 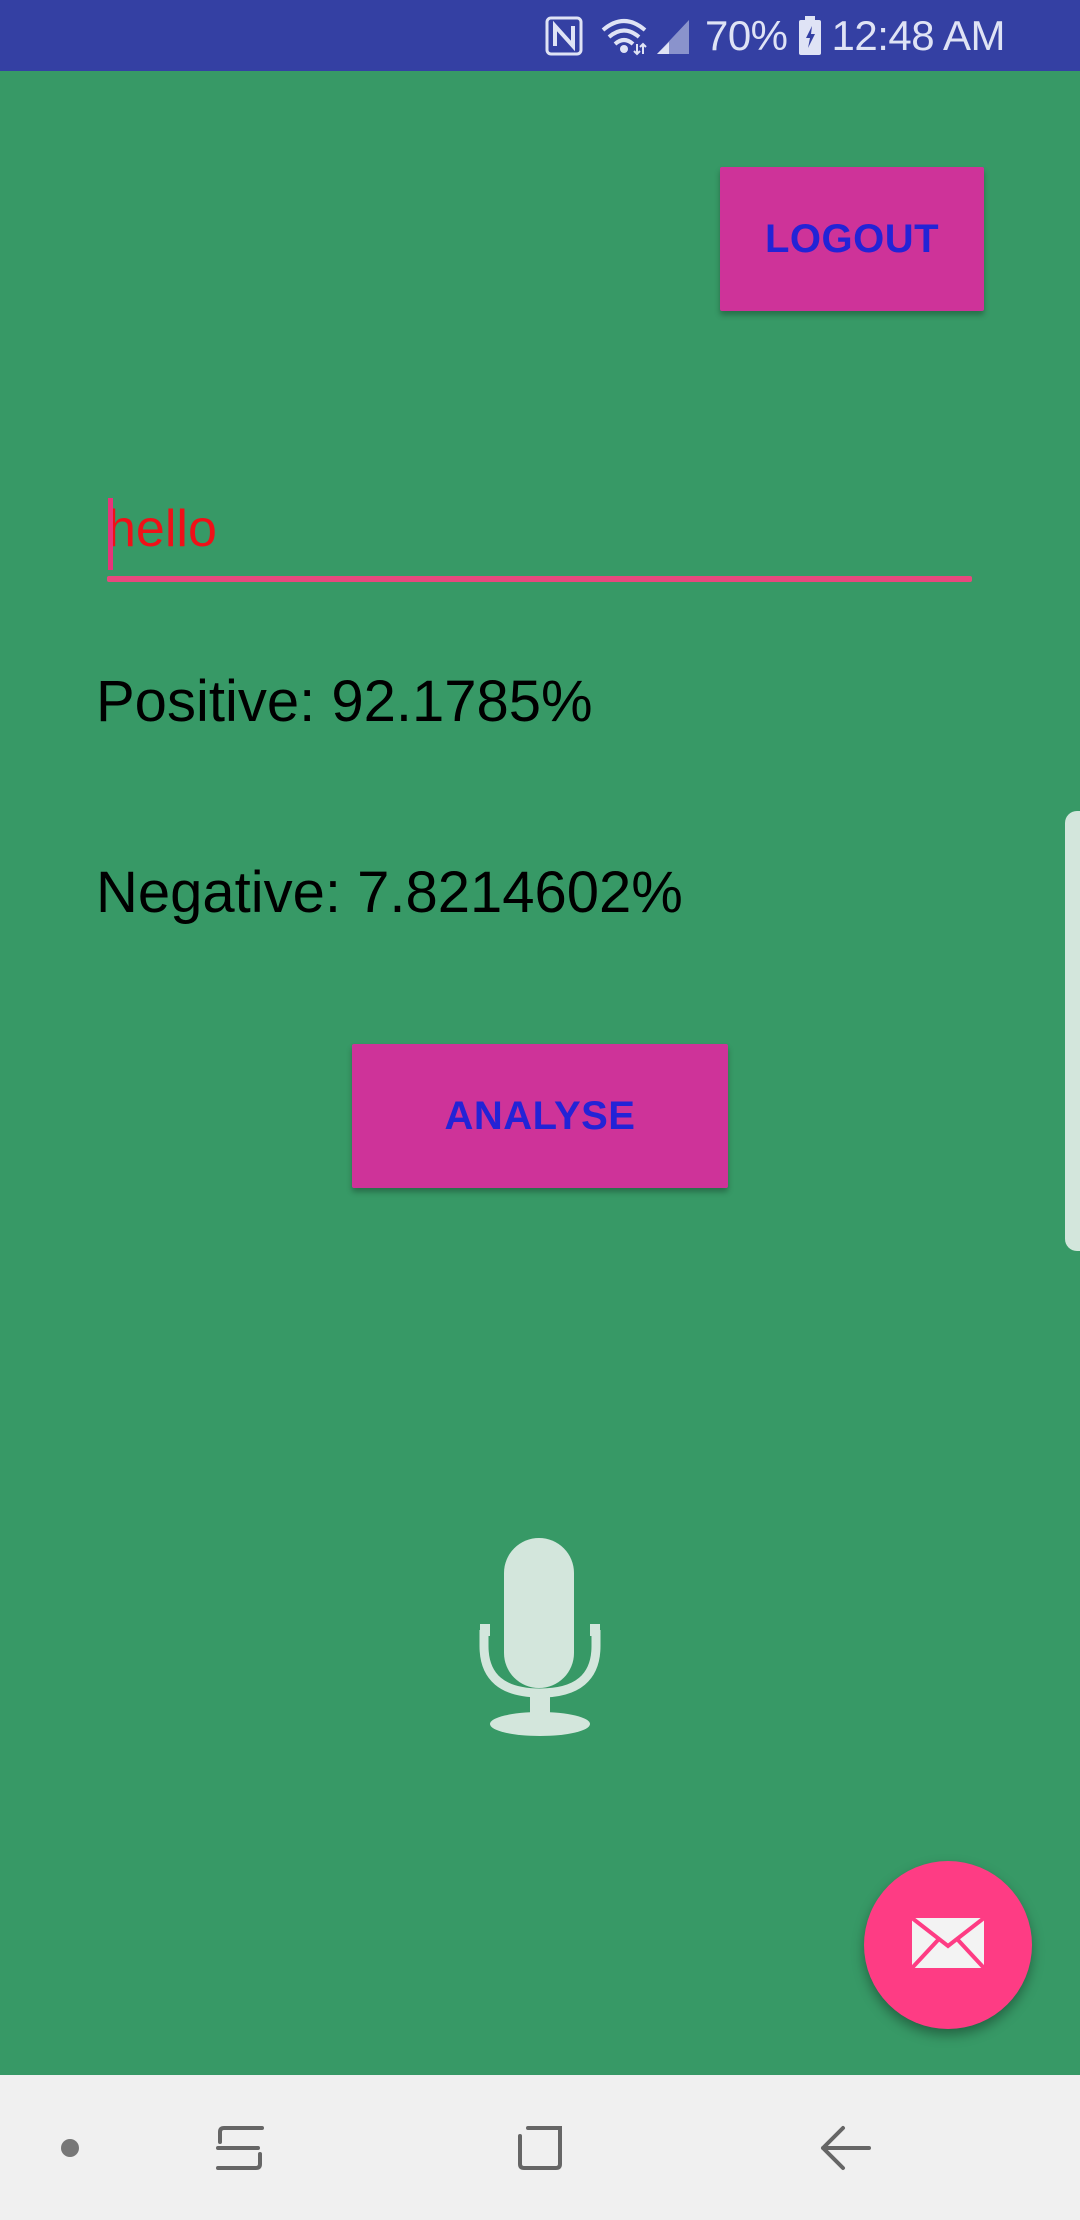 What do you see at coordinates (240, 2147) in the screenshot?
I see `recent-apps-icon` at bounding box center [240, 2147].